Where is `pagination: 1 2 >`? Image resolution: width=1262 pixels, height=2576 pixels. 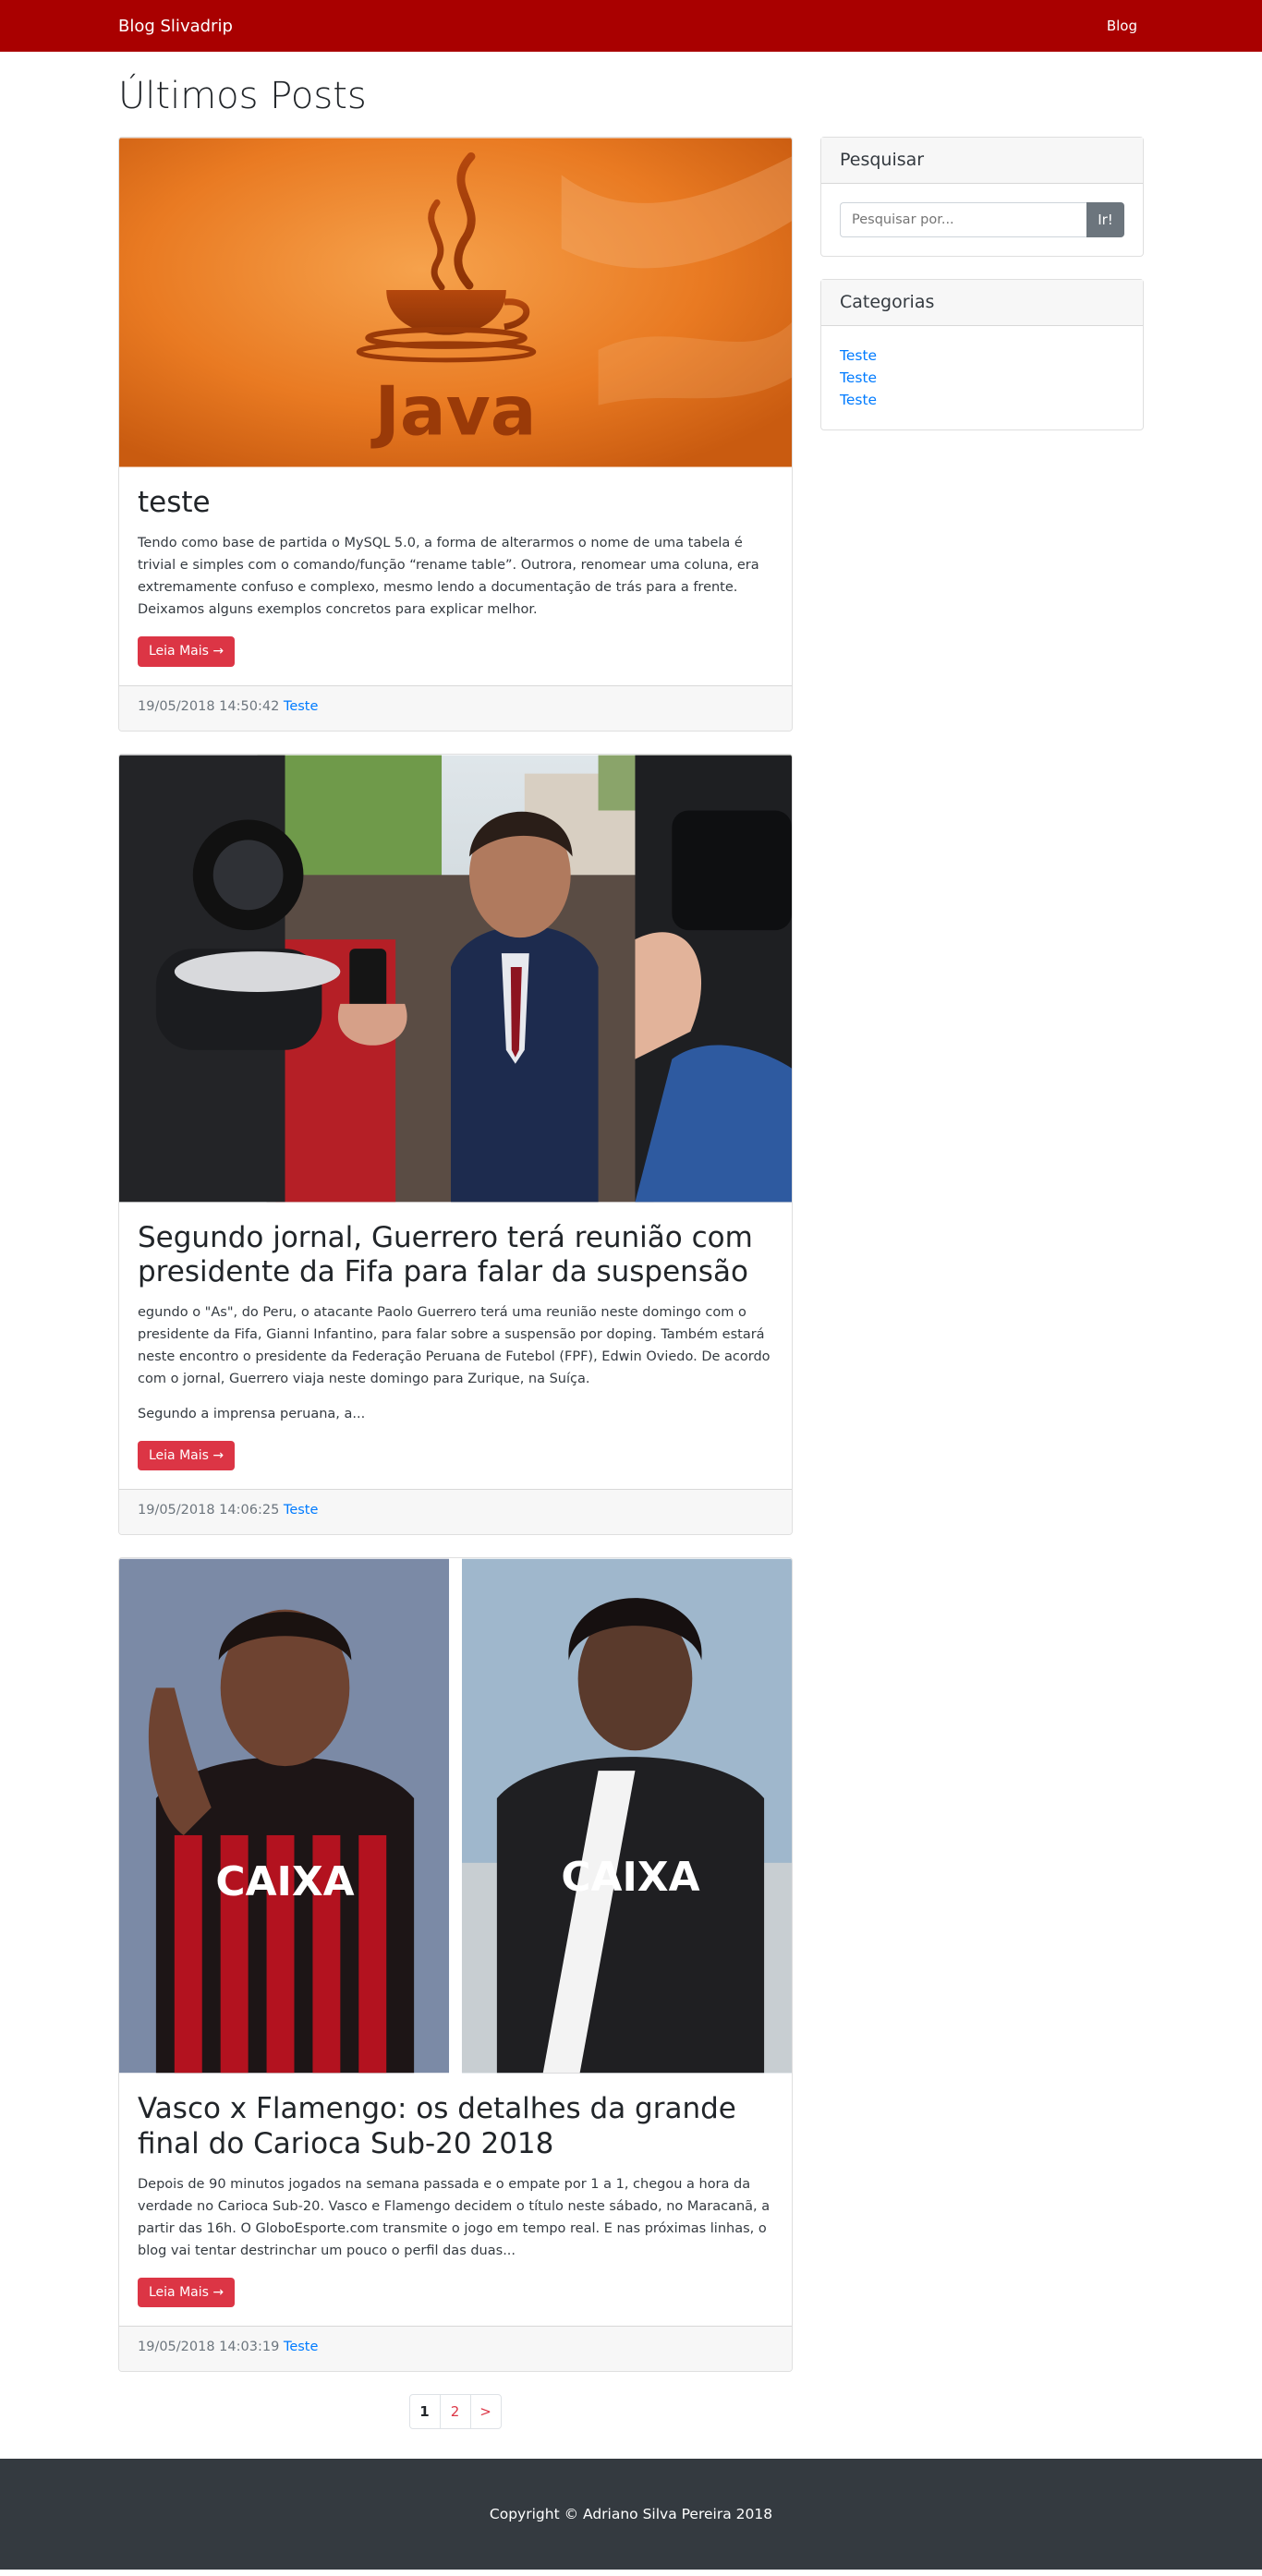
pagination: 1 2 > is located at coordinates (456, 2412).